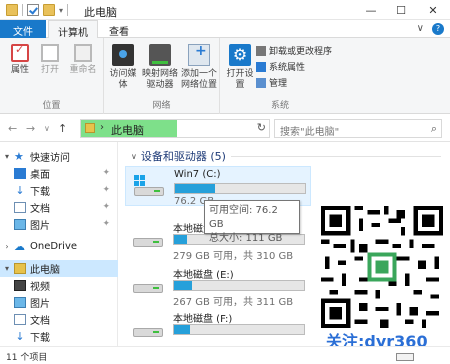 The width and height of the screenshot is (450, 364). I want to click on access-media-button: 访问媒体, so click(123, 67).